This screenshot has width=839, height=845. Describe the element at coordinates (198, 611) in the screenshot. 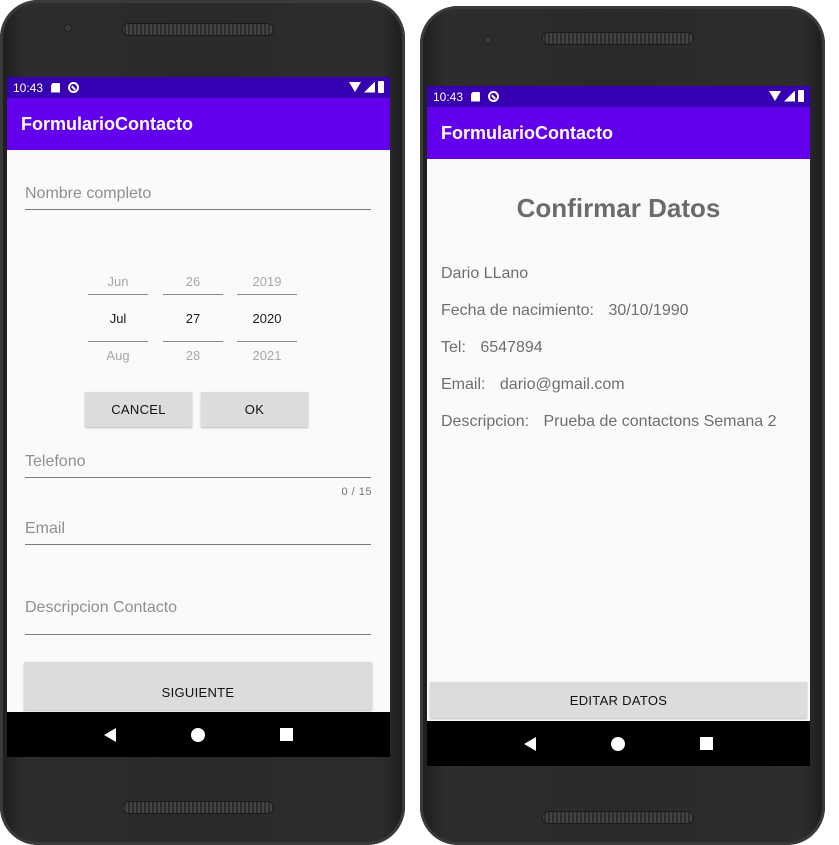

I see `description-input` at that location.